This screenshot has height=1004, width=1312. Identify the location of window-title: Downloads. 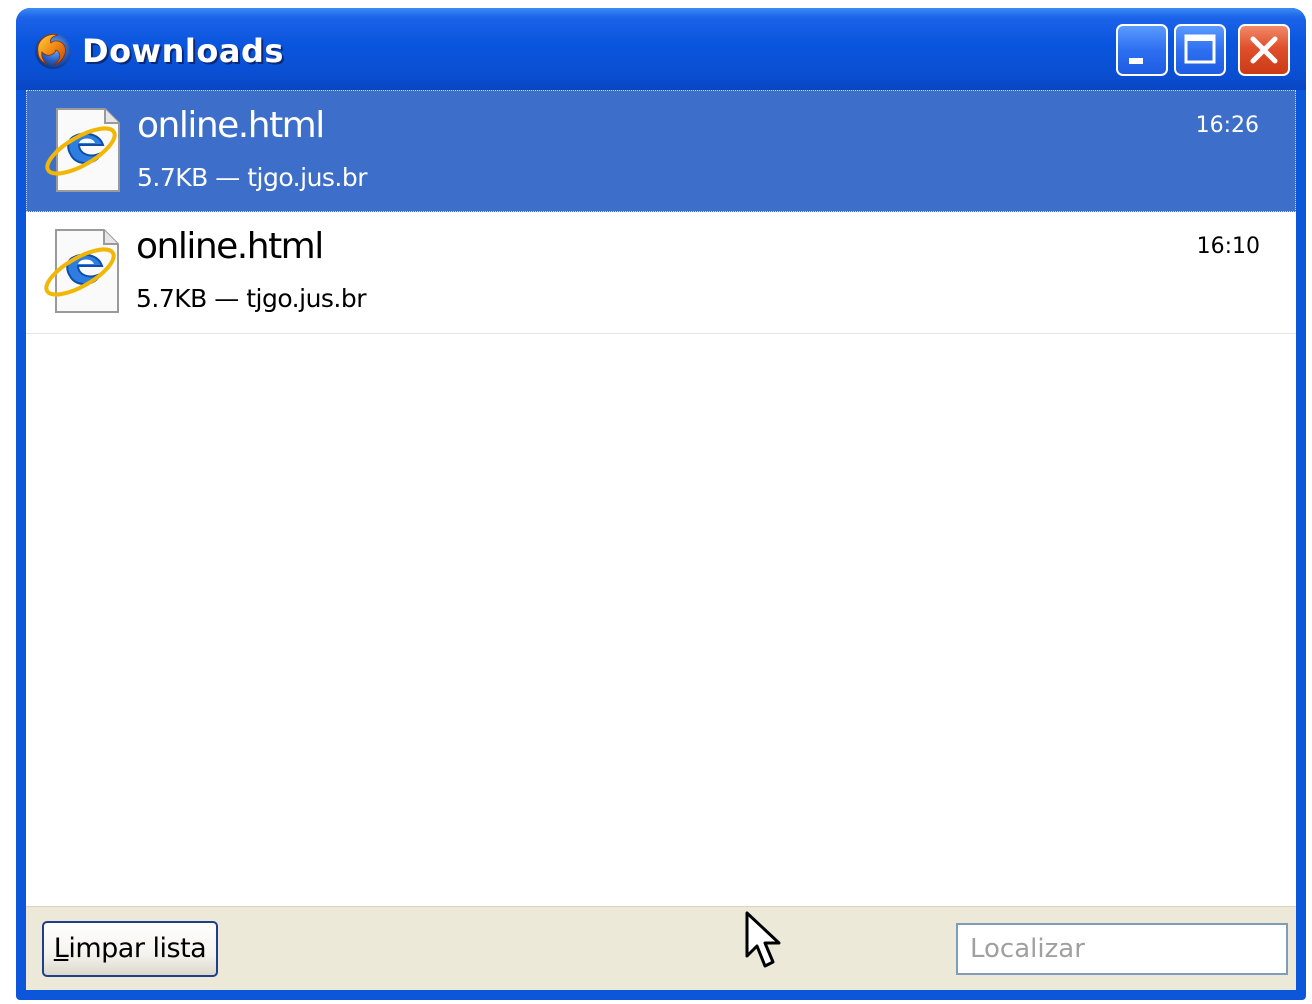
(183, 51).